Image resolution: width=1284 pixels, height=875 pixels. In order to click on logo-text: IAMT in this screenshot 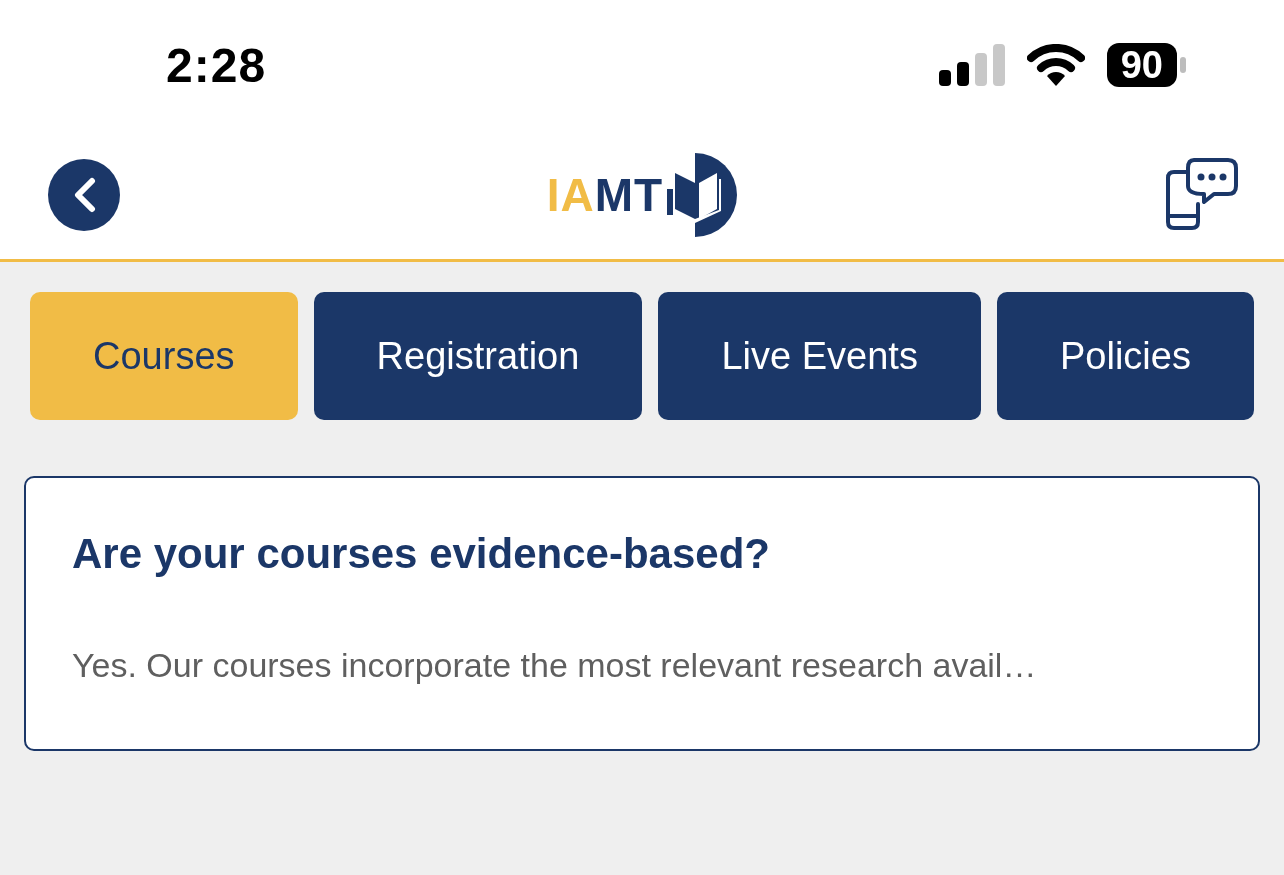, I will do `click(605, 194)`.